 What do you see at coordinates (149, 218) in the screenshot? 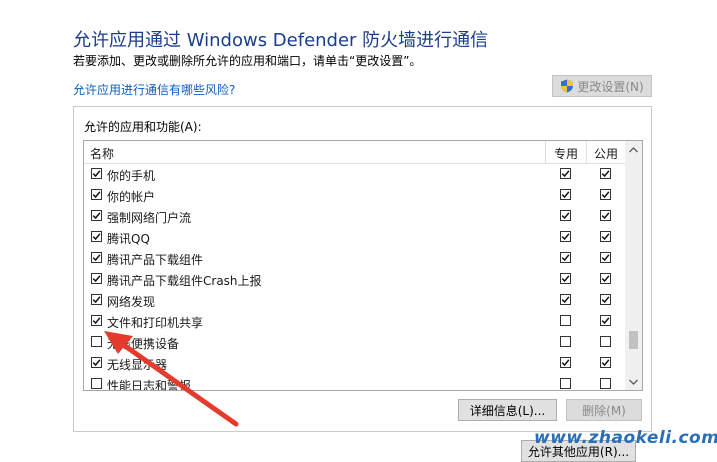
I see `row-name: 强制网络门户流` at bounding box center [149, 218].